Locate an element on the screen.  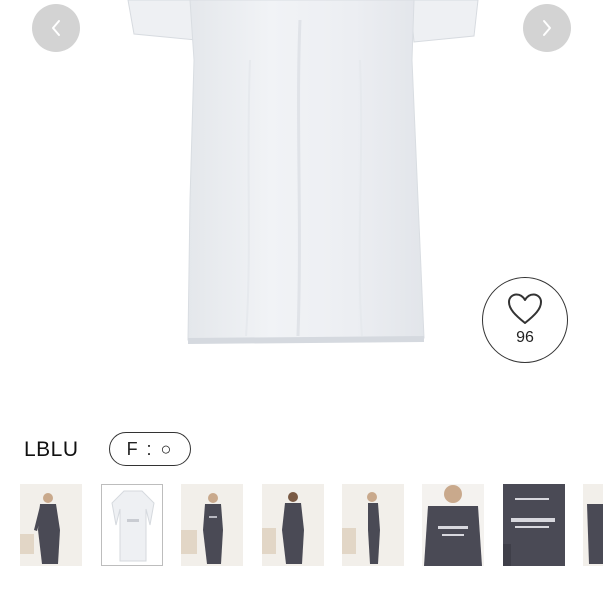
chevron-right-icon is located at coordinates (547, 28).